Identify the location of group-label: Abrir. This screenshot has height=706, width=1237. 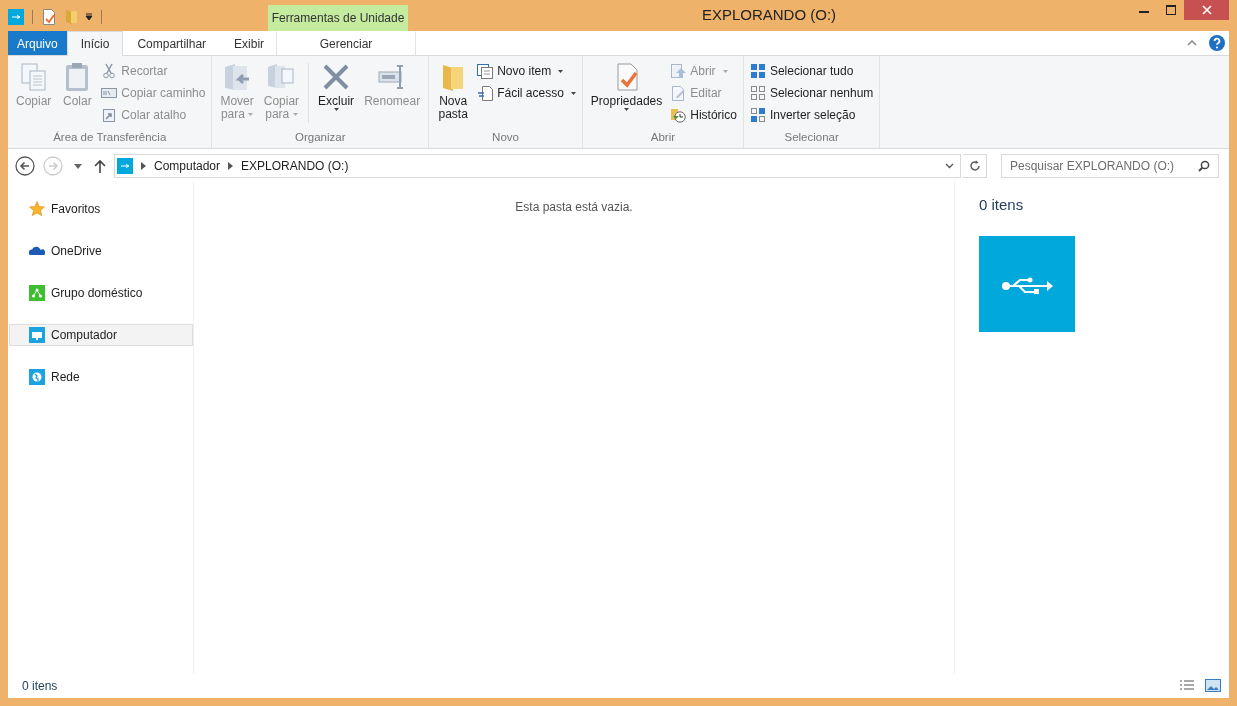
(663, 137).